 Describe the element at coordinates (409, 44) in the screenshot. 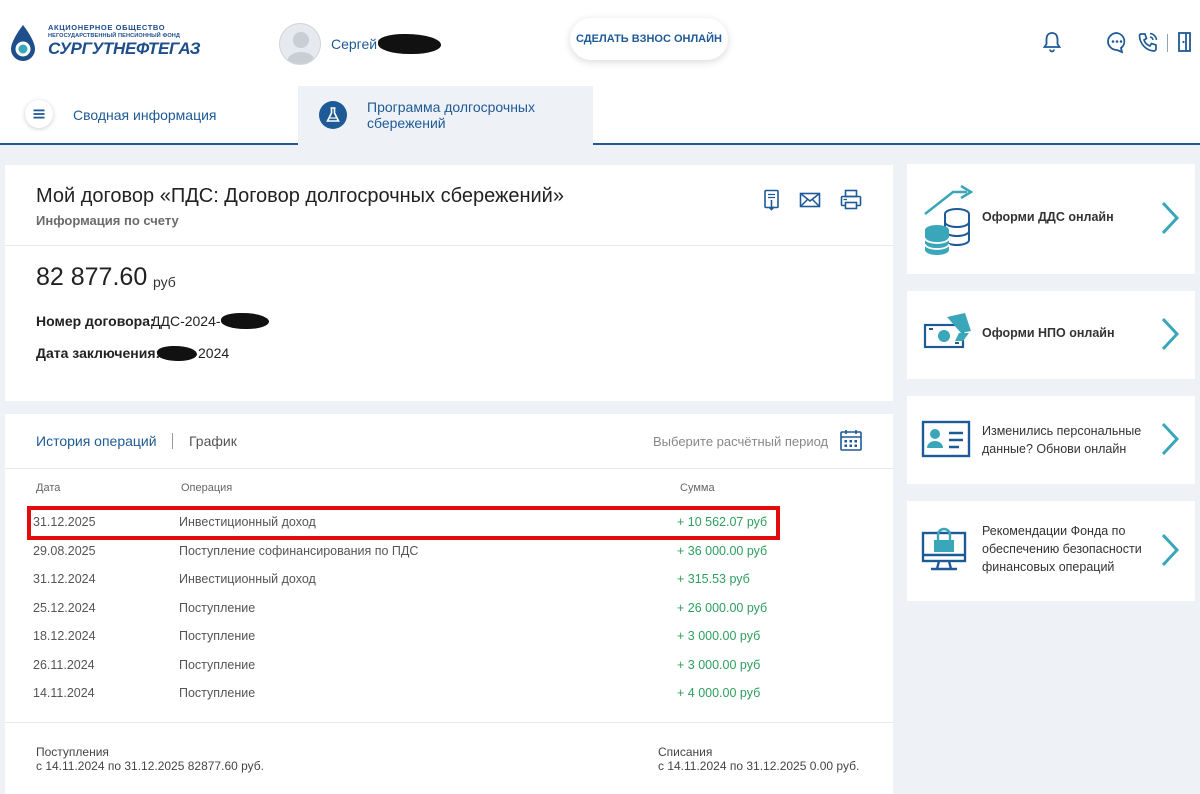

I see `redacted-surname` at that location.